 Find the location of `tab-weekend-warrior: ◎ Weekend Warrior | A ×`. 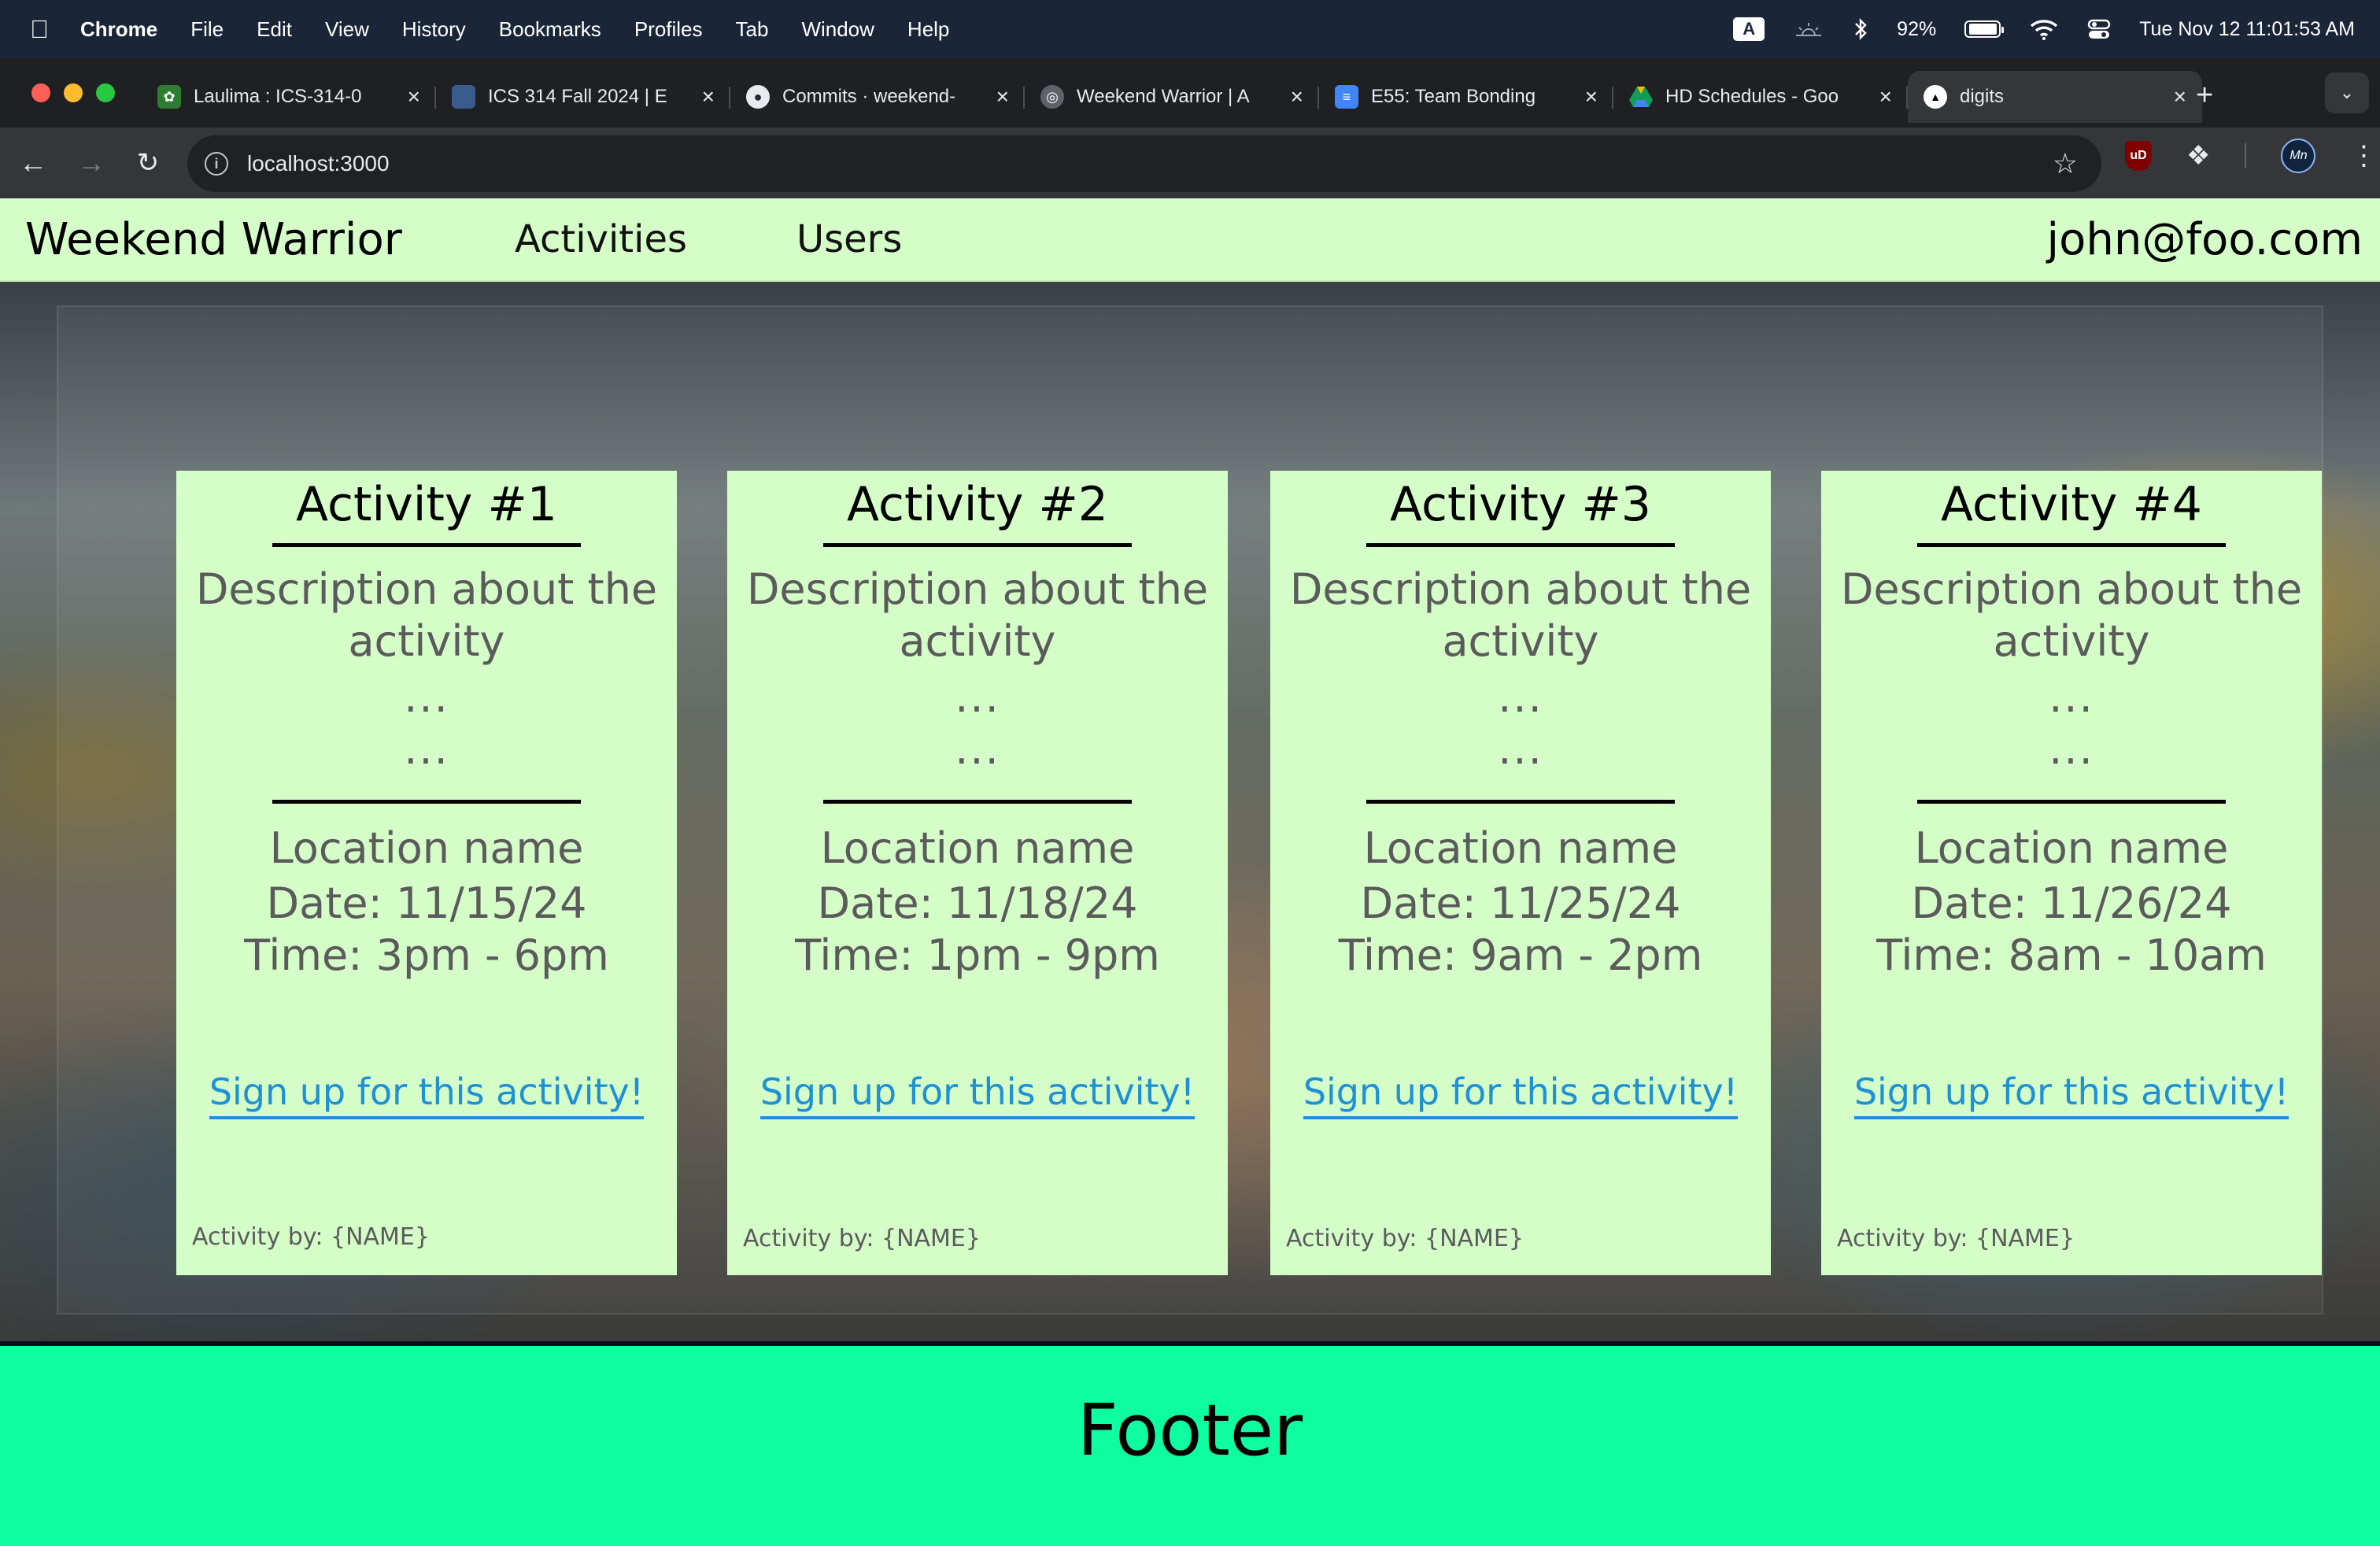

tab-weekend-warrior: ◎ Weekend Warrior | A × is located at coordinates (1172, 97).